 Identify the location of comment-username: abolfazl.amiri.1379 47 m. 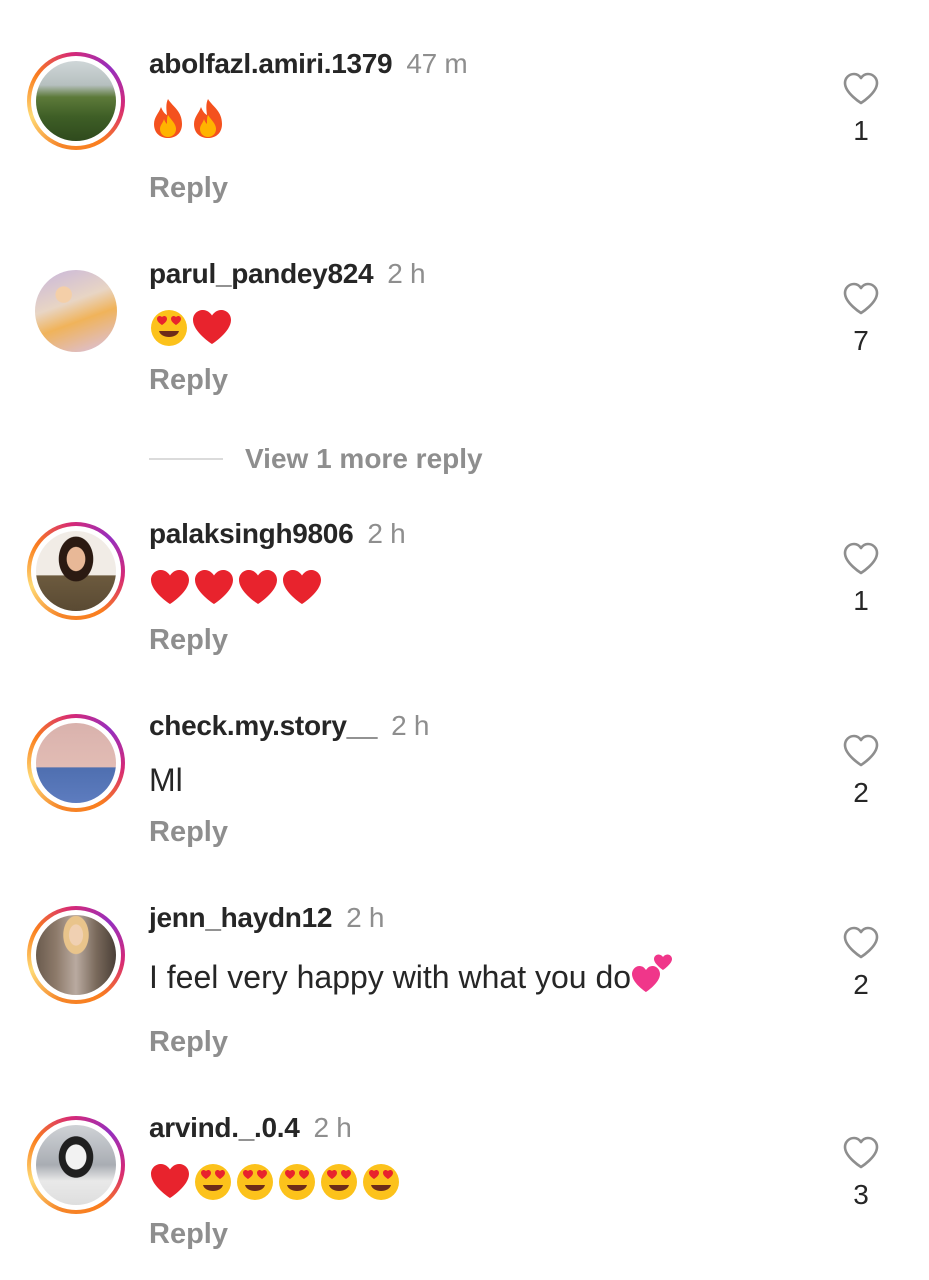
(308, 64).